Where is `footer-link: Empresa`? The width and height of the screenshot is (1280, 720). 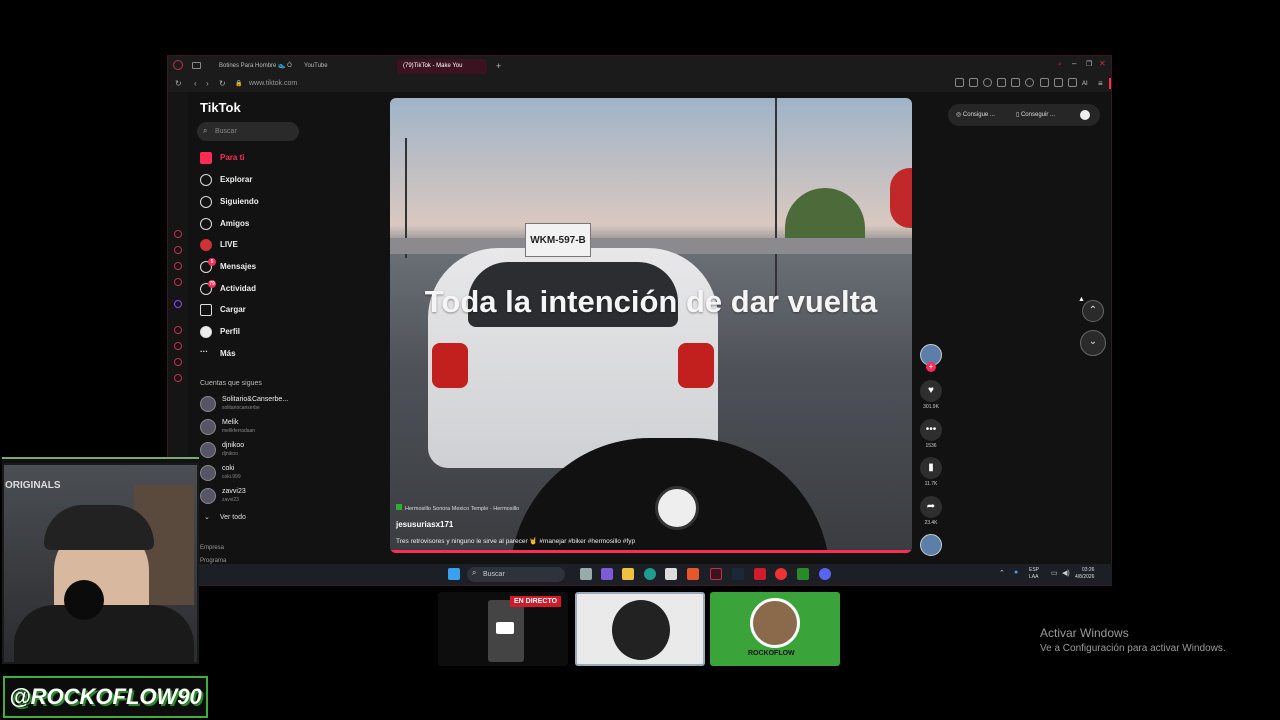
footer-link: Empresa is located at coordinates (212, 548).